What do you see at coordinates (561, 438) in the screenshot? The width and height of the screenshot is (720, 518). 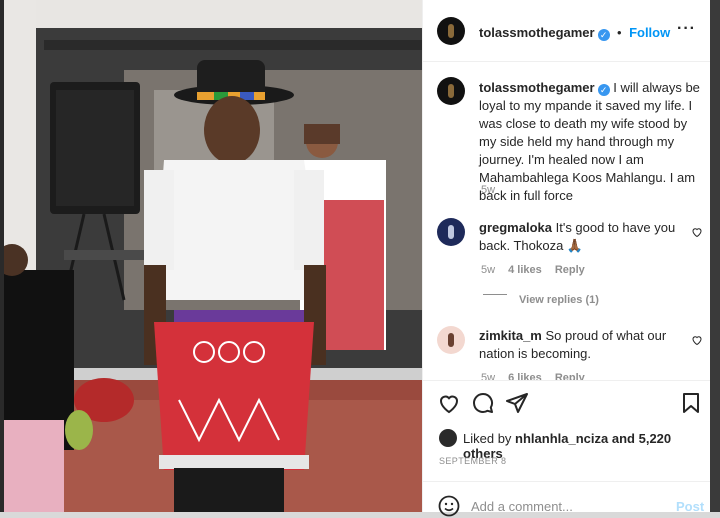 I see `liked-by-user: nhlanhla_nciza` at bounding box center [561, 438].